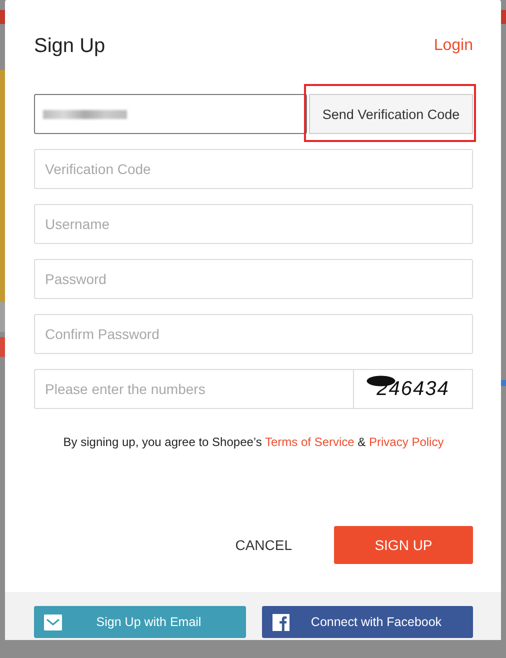 The image size is (506, 658). Describe the element at coordinates (406, 442) in the screenshot. I see `privacy-link: Privacy Policy` at that location.